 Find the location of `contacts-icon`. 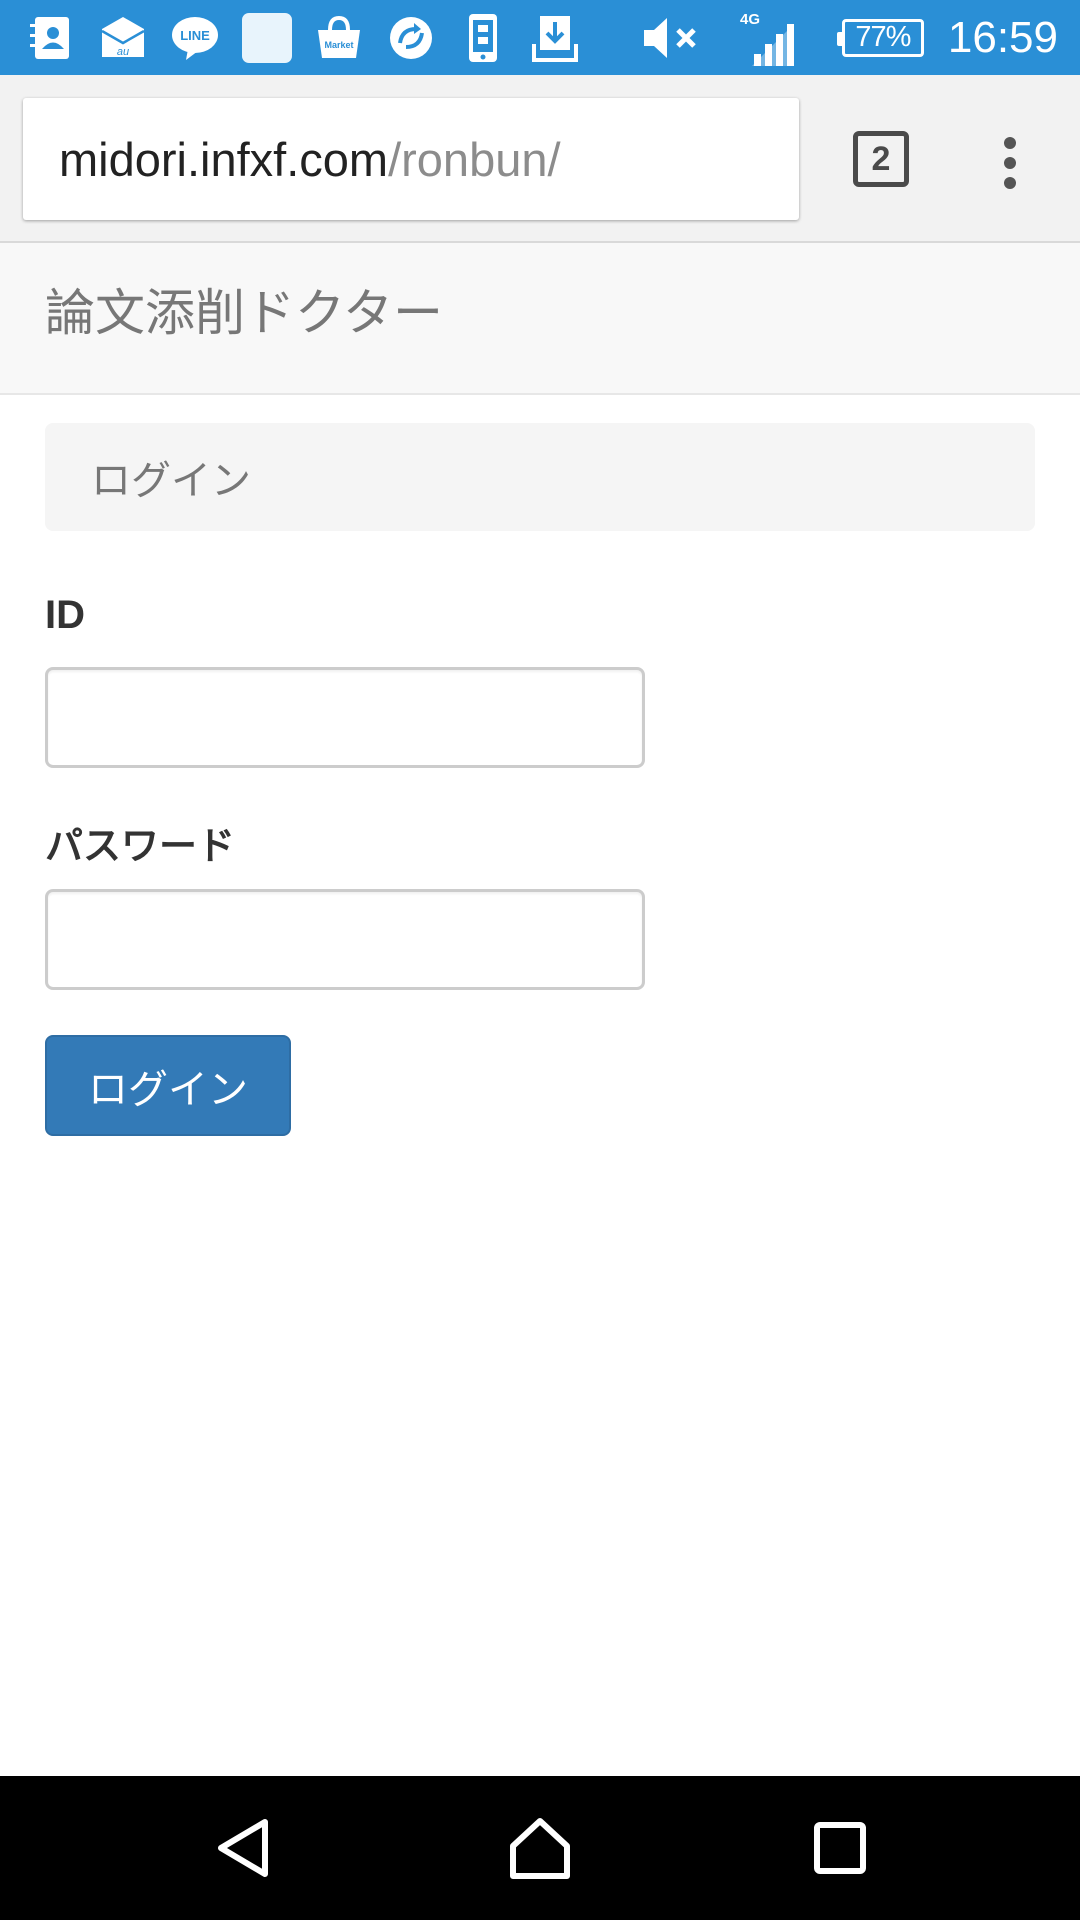

contacts-icon is located at coordinates (51, 38).